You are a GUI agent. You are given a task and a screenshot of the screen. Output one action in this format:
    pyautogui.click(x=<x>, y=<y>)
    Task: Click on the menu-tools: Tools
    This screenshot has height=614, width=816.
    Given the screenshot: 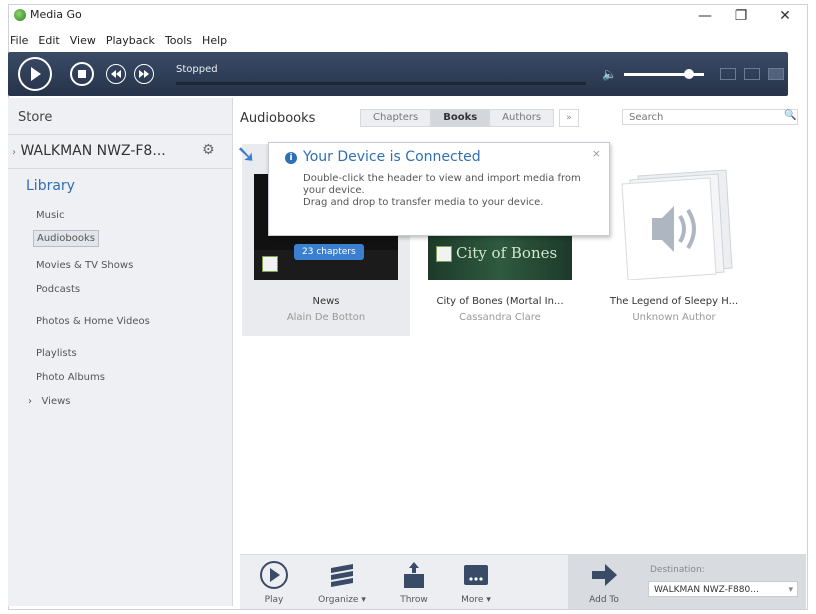 What is the action you would take?
    pyautogui.click(x=178, y=42)
    